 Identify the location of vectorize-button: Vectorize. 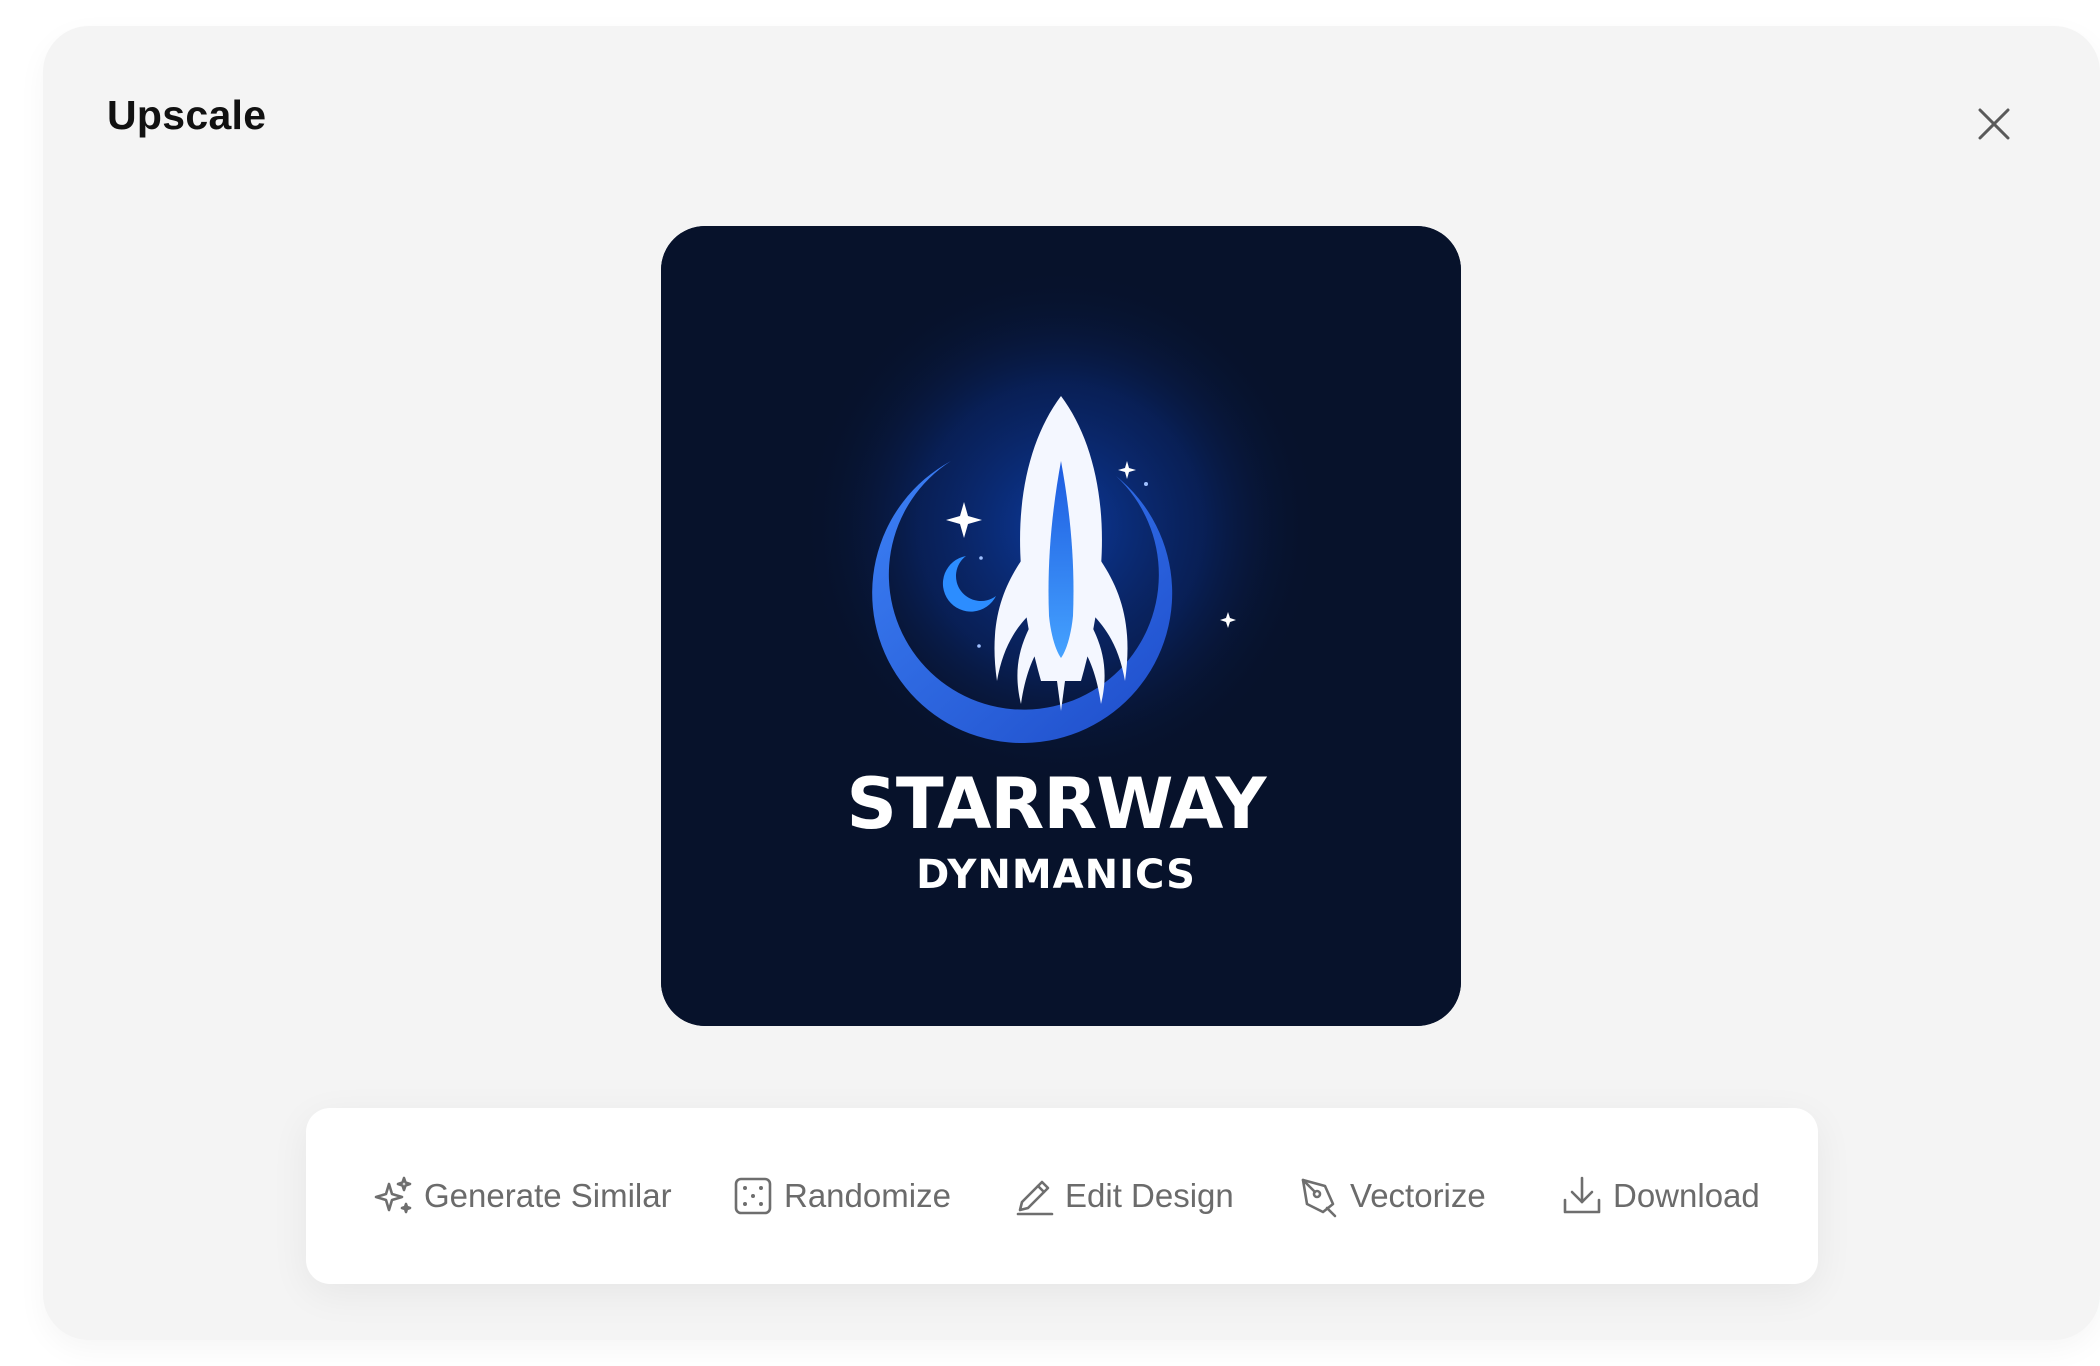
(1391, 1196).